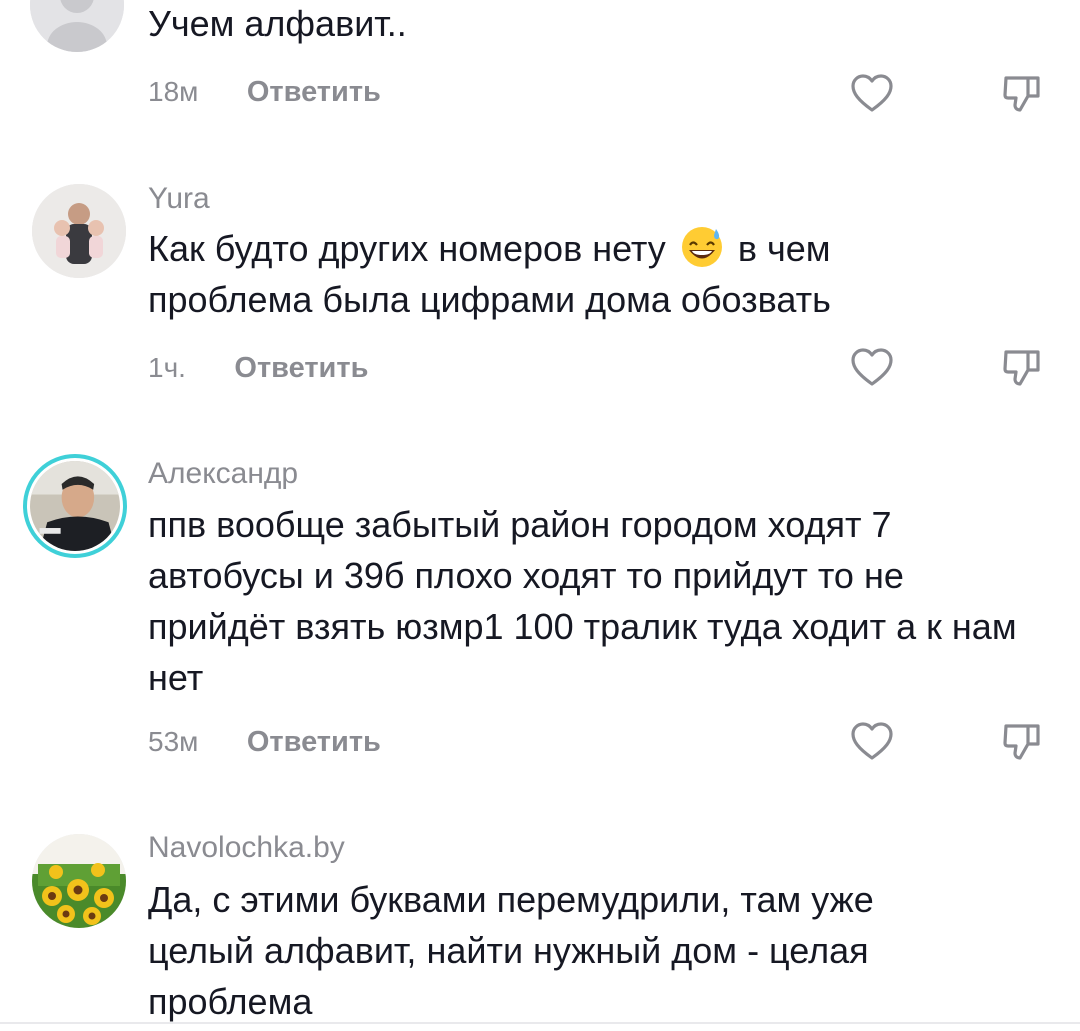 This screenshot has height=1031, width=1080. Describe the element at coordinates (246, 848) in the screenshot. I see `comment-username: Navolochka.by` at that location.